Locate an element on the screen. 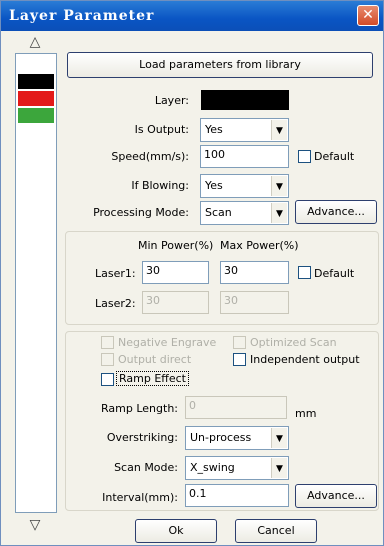 The image size is (384, 546). close-icon: ✕ is located at coordinates (368, 15).